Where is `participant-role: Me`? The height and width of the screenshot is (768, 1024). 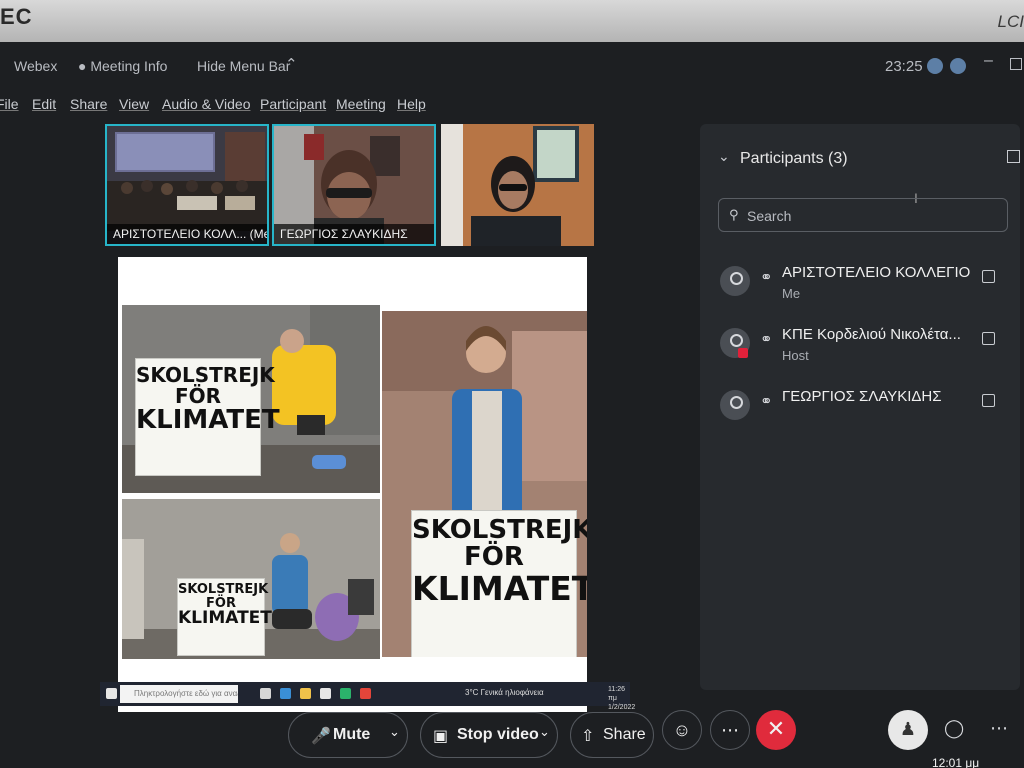 participant-role: Me is located at coordinates (791, 293).